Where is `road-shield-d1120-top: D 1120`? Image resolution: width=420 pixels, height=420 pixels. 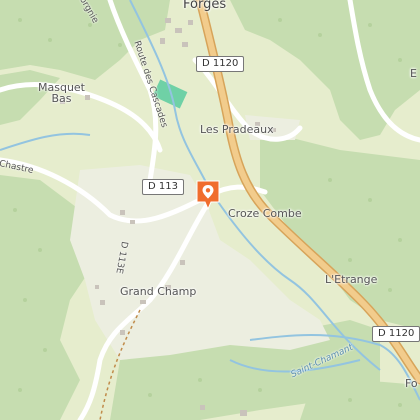 road-shield-d1120-top: D 1120 is located at coordinates (220, 64).